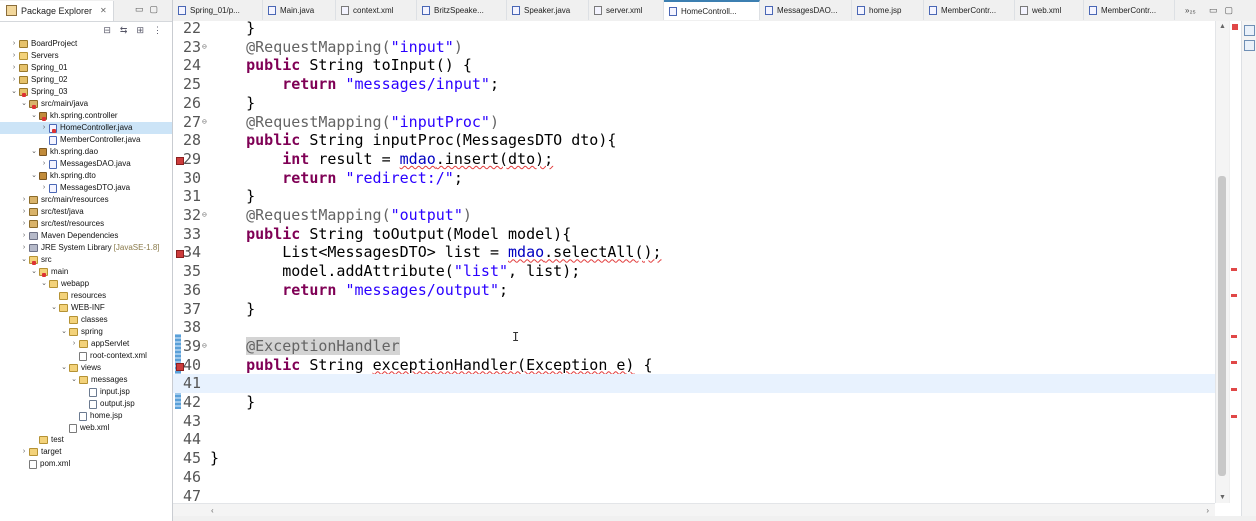 The height and width of the screenshot is (521, 1256). I want to click on code-line: 25 return "messages/input";, so click(694, 84).